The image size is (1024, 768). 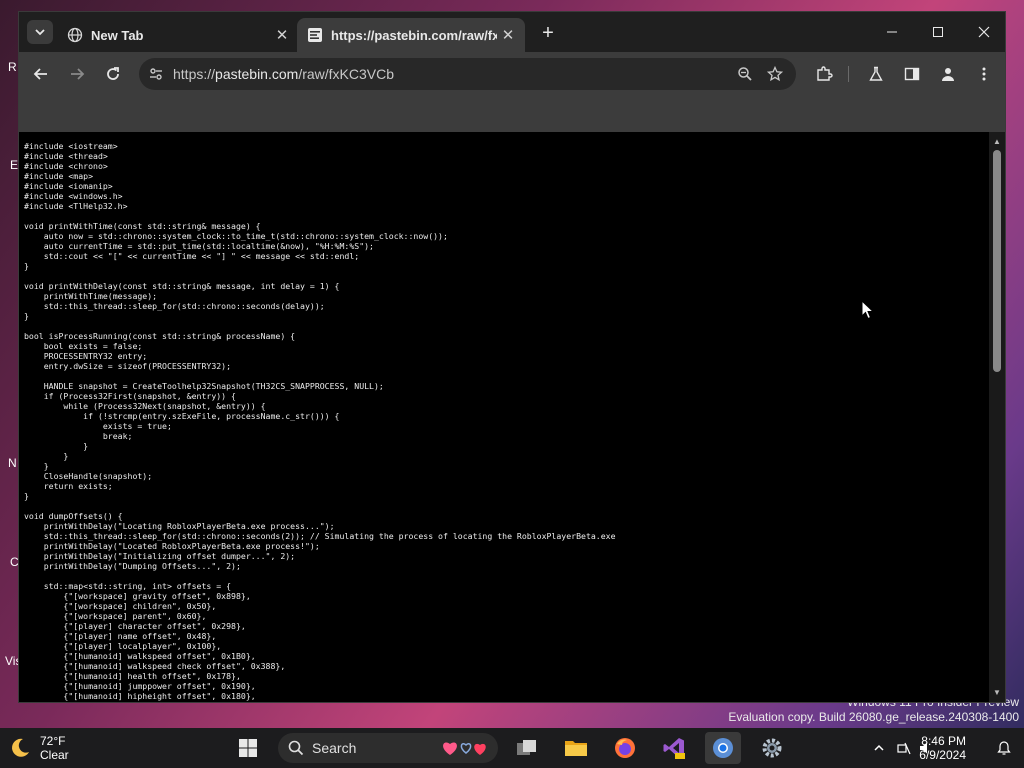 What do you see at coordinates (66, 156) in the screenshot?
I see `code-line: #include <thread>` at bounding box center [66, 156].